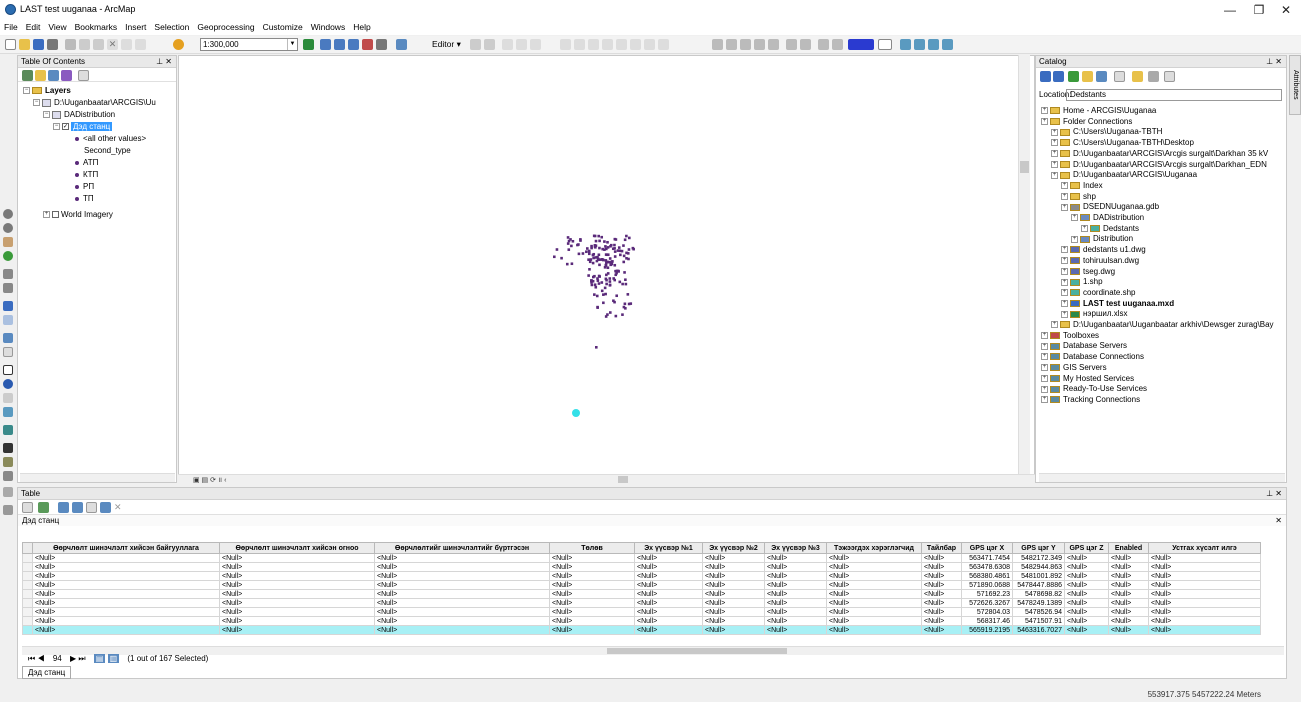 This screenshot has width=1301, height=702. What do you see at coordinates (1038, 585) in the screenshot?
I see `table-cell: 5478447.8886` at bounding box center [1038, 585].